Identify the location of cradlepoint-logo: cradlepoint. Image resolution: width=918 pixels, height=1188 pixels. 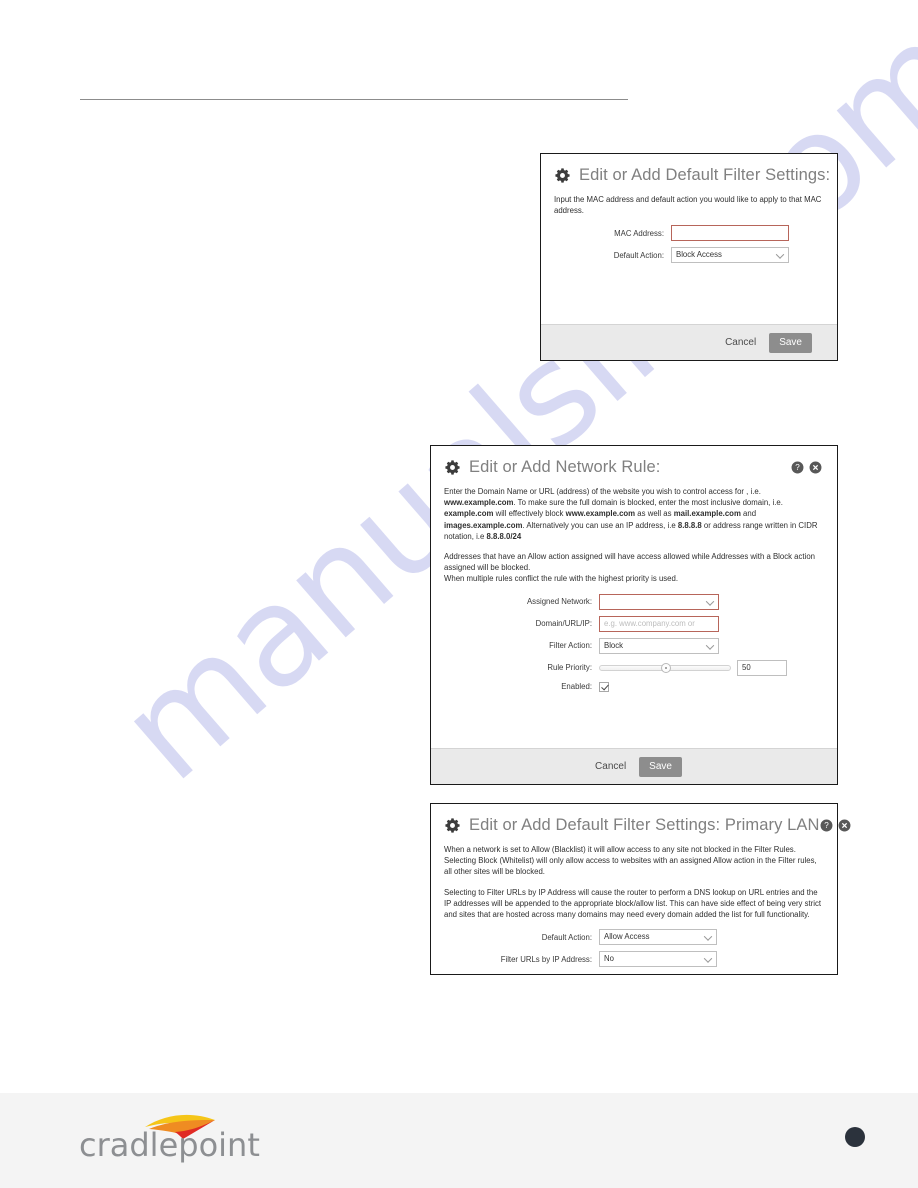
(184, 1137).